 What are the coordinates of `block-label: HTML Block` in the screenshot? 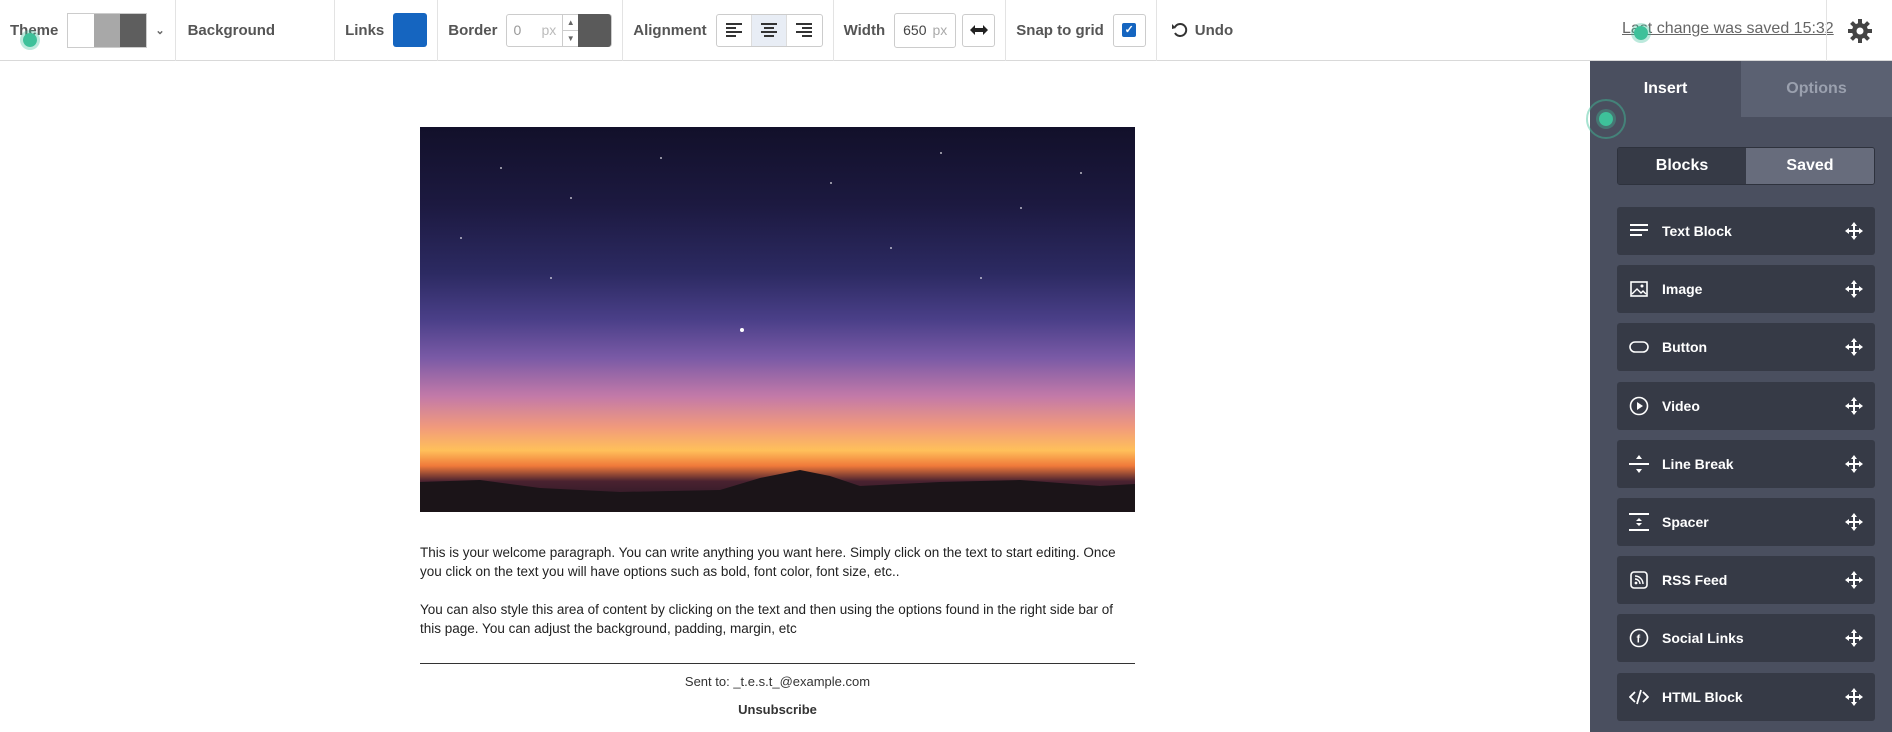 It's located at (1702, 696).